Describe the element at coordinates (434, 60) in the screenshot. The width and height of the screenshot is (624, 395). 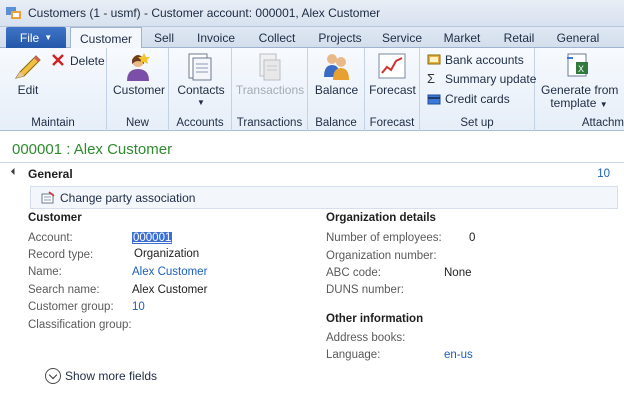
I see `bank-icon` at that location.